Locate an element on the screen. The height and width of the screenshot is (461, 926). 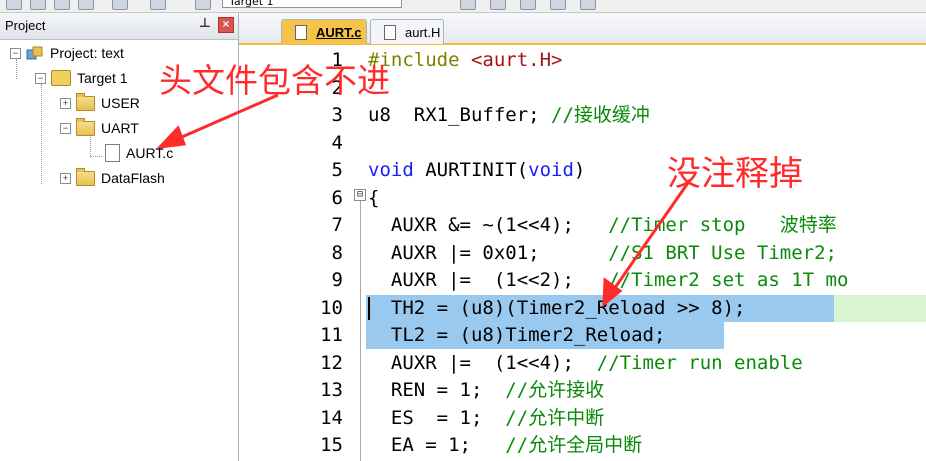
code-text: AUXR |= 0x01; //S1 BRT Use Timer2; is located at coordinates (602, 254).